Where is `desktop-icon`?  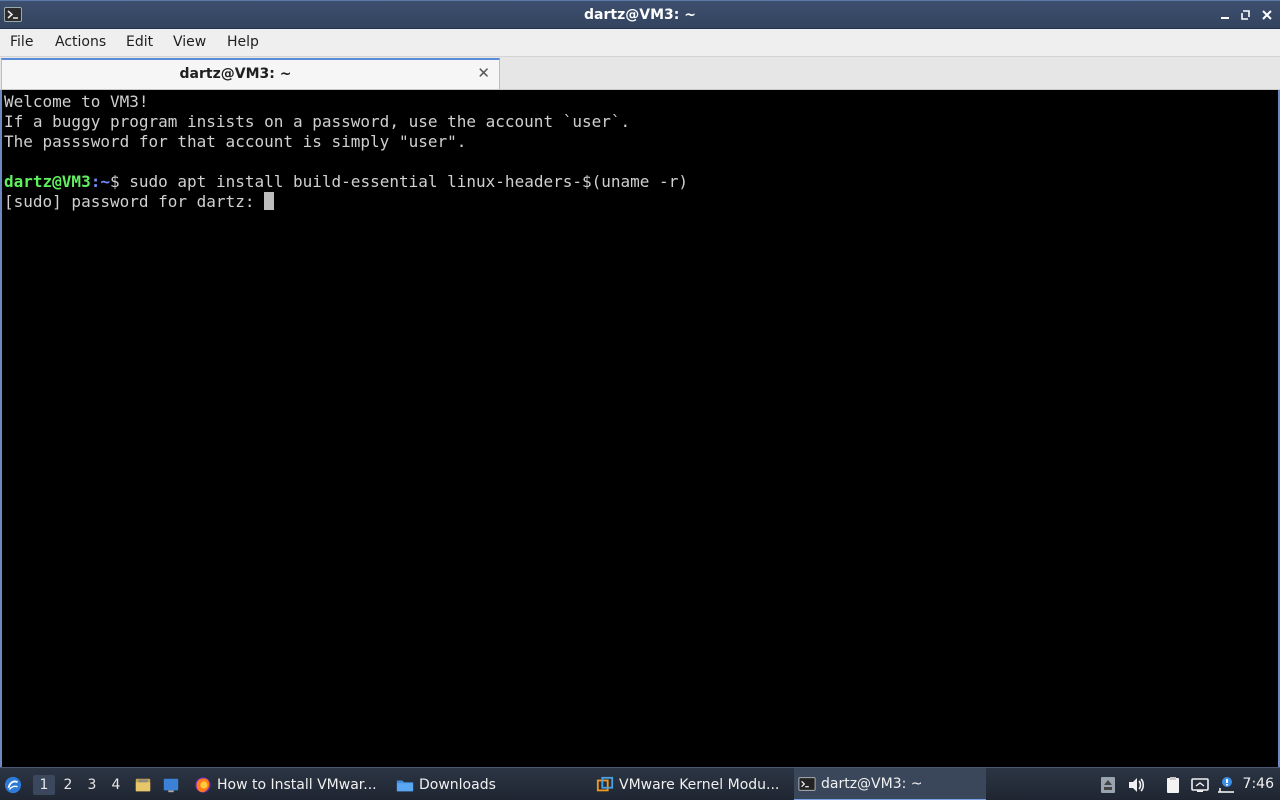
desktop-icon is located at coordinates (171, 785).